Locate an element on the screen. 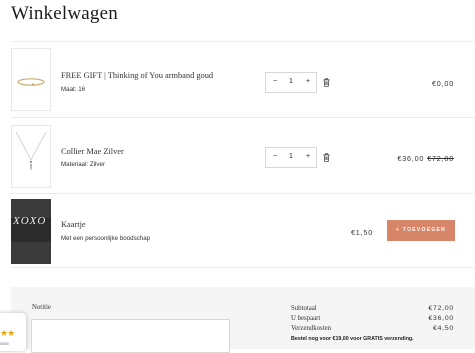 The width and height of the screenshot is (475, 353). item-price: €0,00 is located at coordinates (443, 83).